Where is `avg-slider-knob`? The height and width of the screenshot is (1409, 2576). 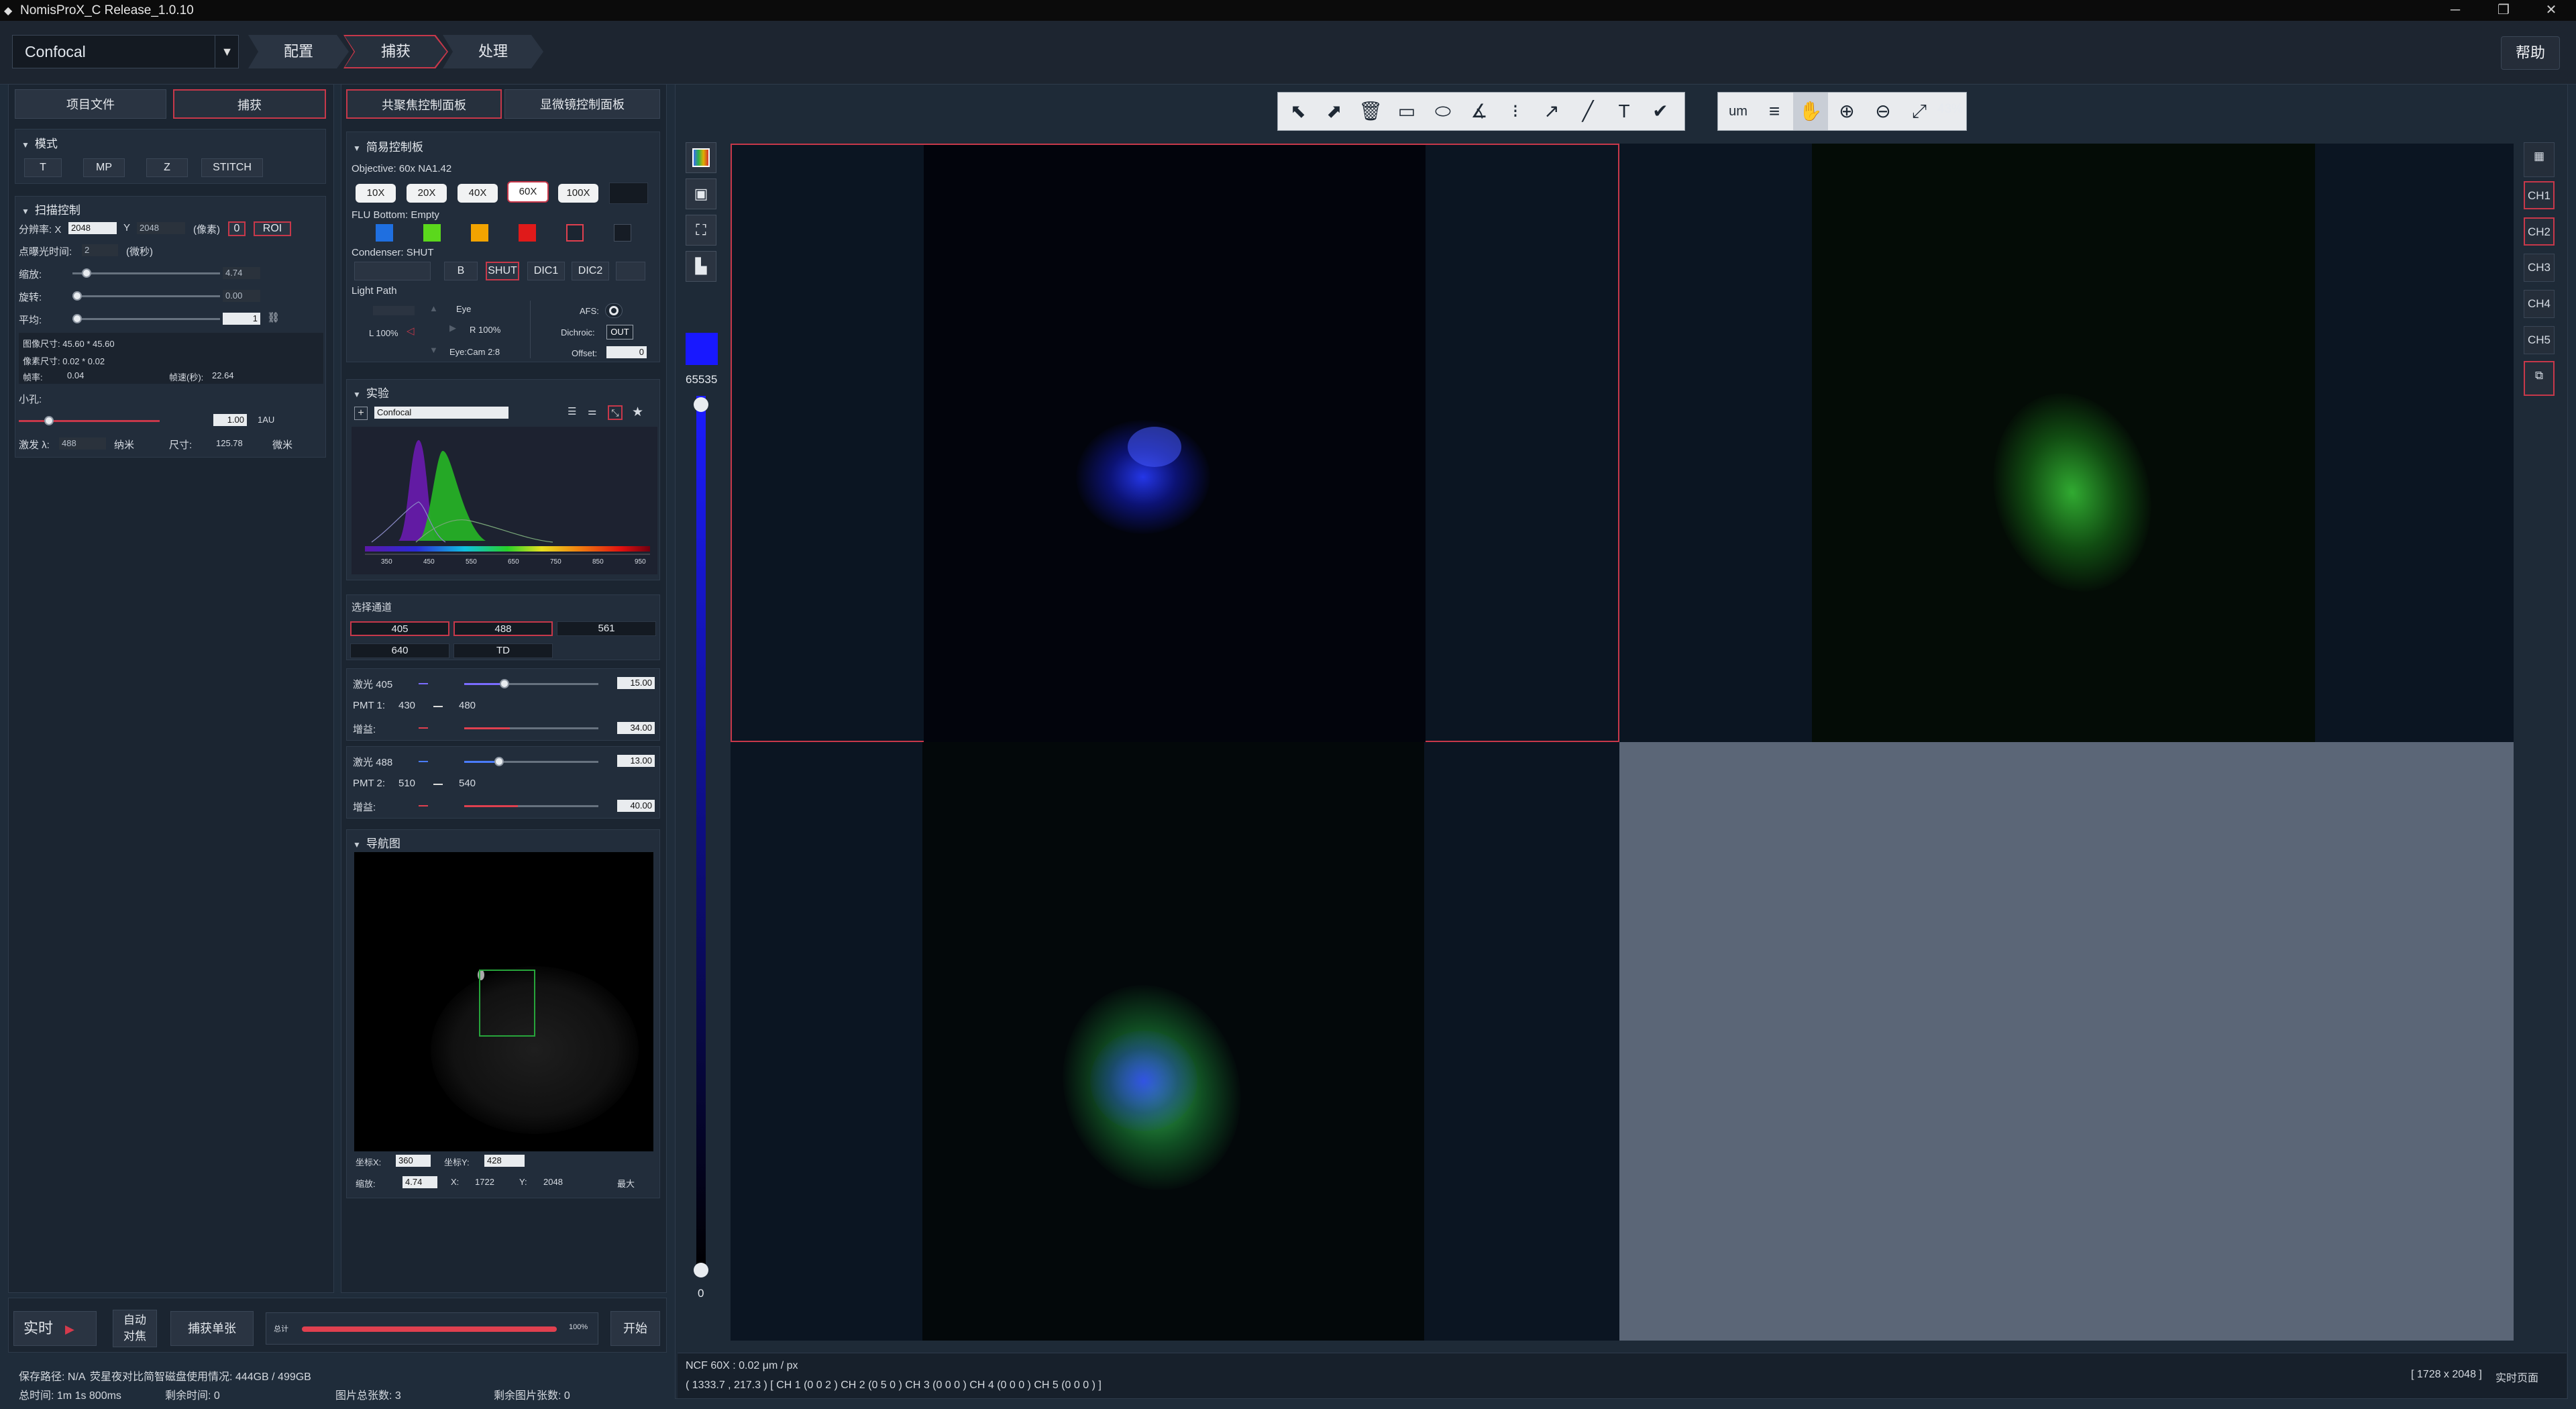 avg-slider-knob is located at coordinates (77, 318).